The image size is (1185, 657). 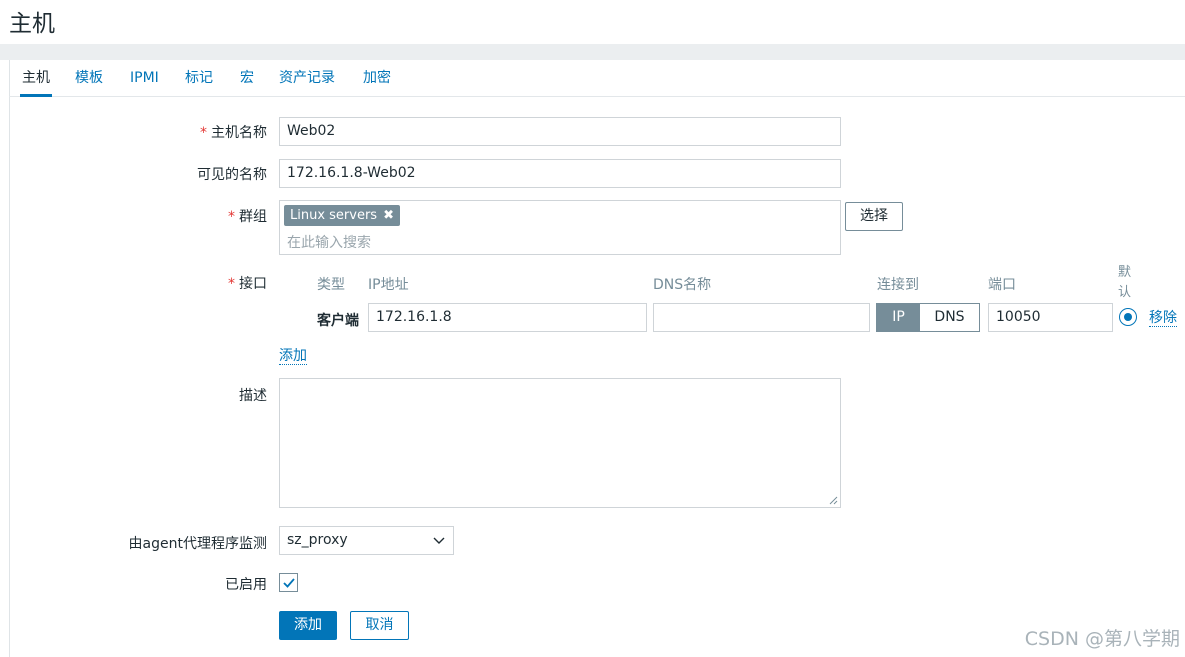 What do you see at coordinates (833, 500) in the screenshot?
I see `resize-handle-icon` at bounding box center [833, 500].